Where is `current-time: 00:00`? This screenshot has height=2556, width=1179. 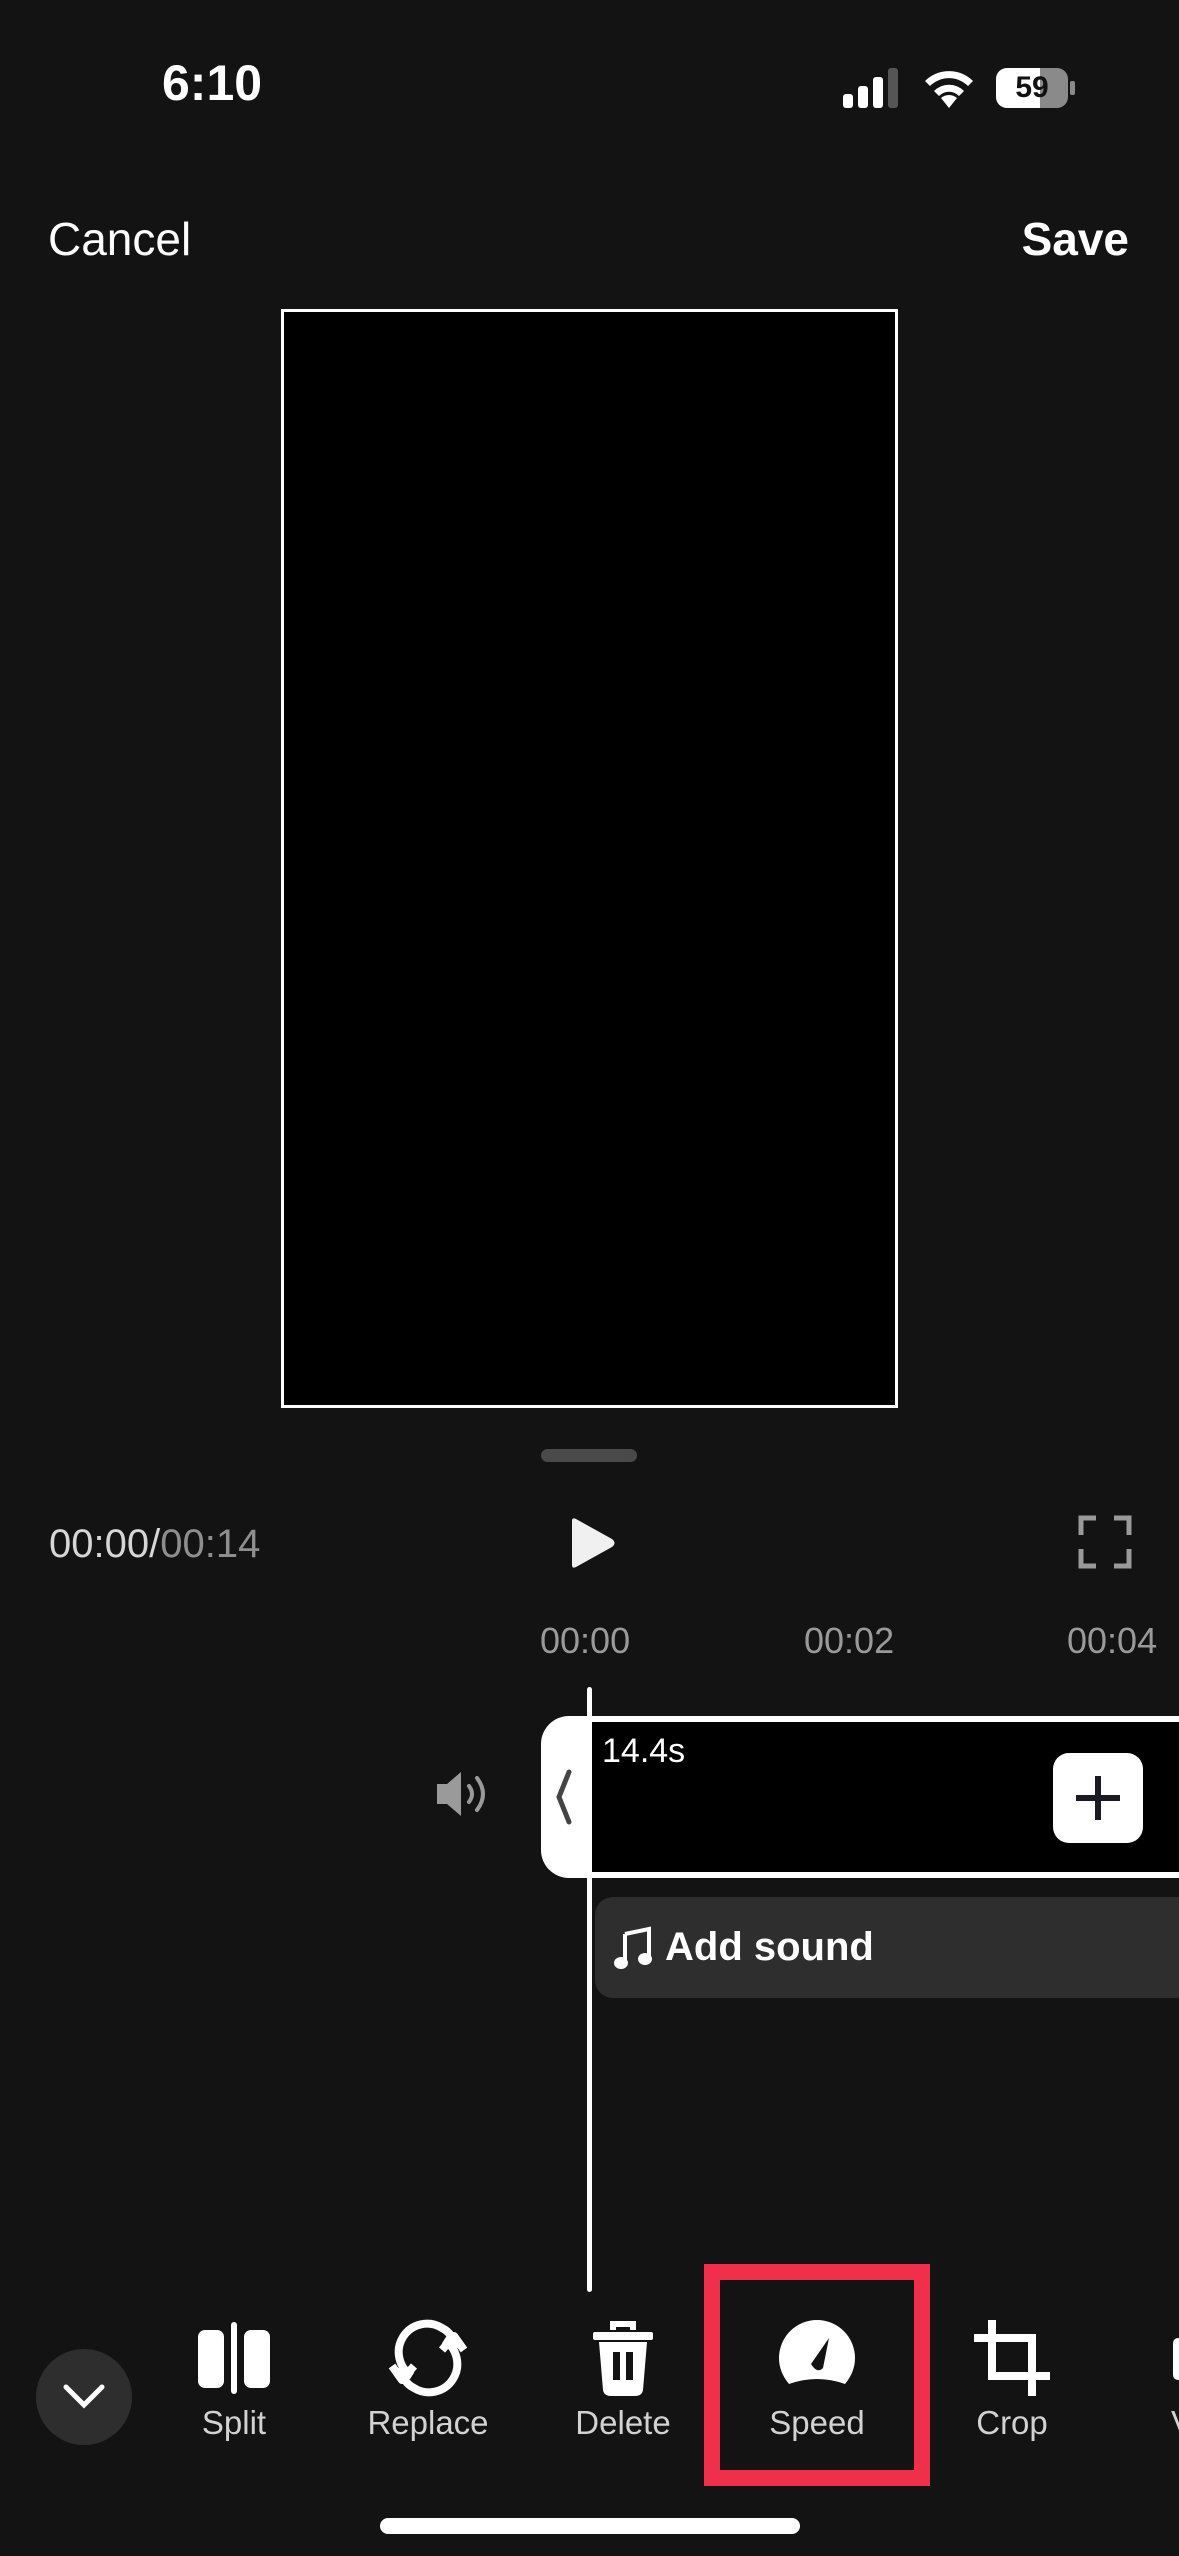
current-time: 00:00 is located at coordinates (99, 1544).